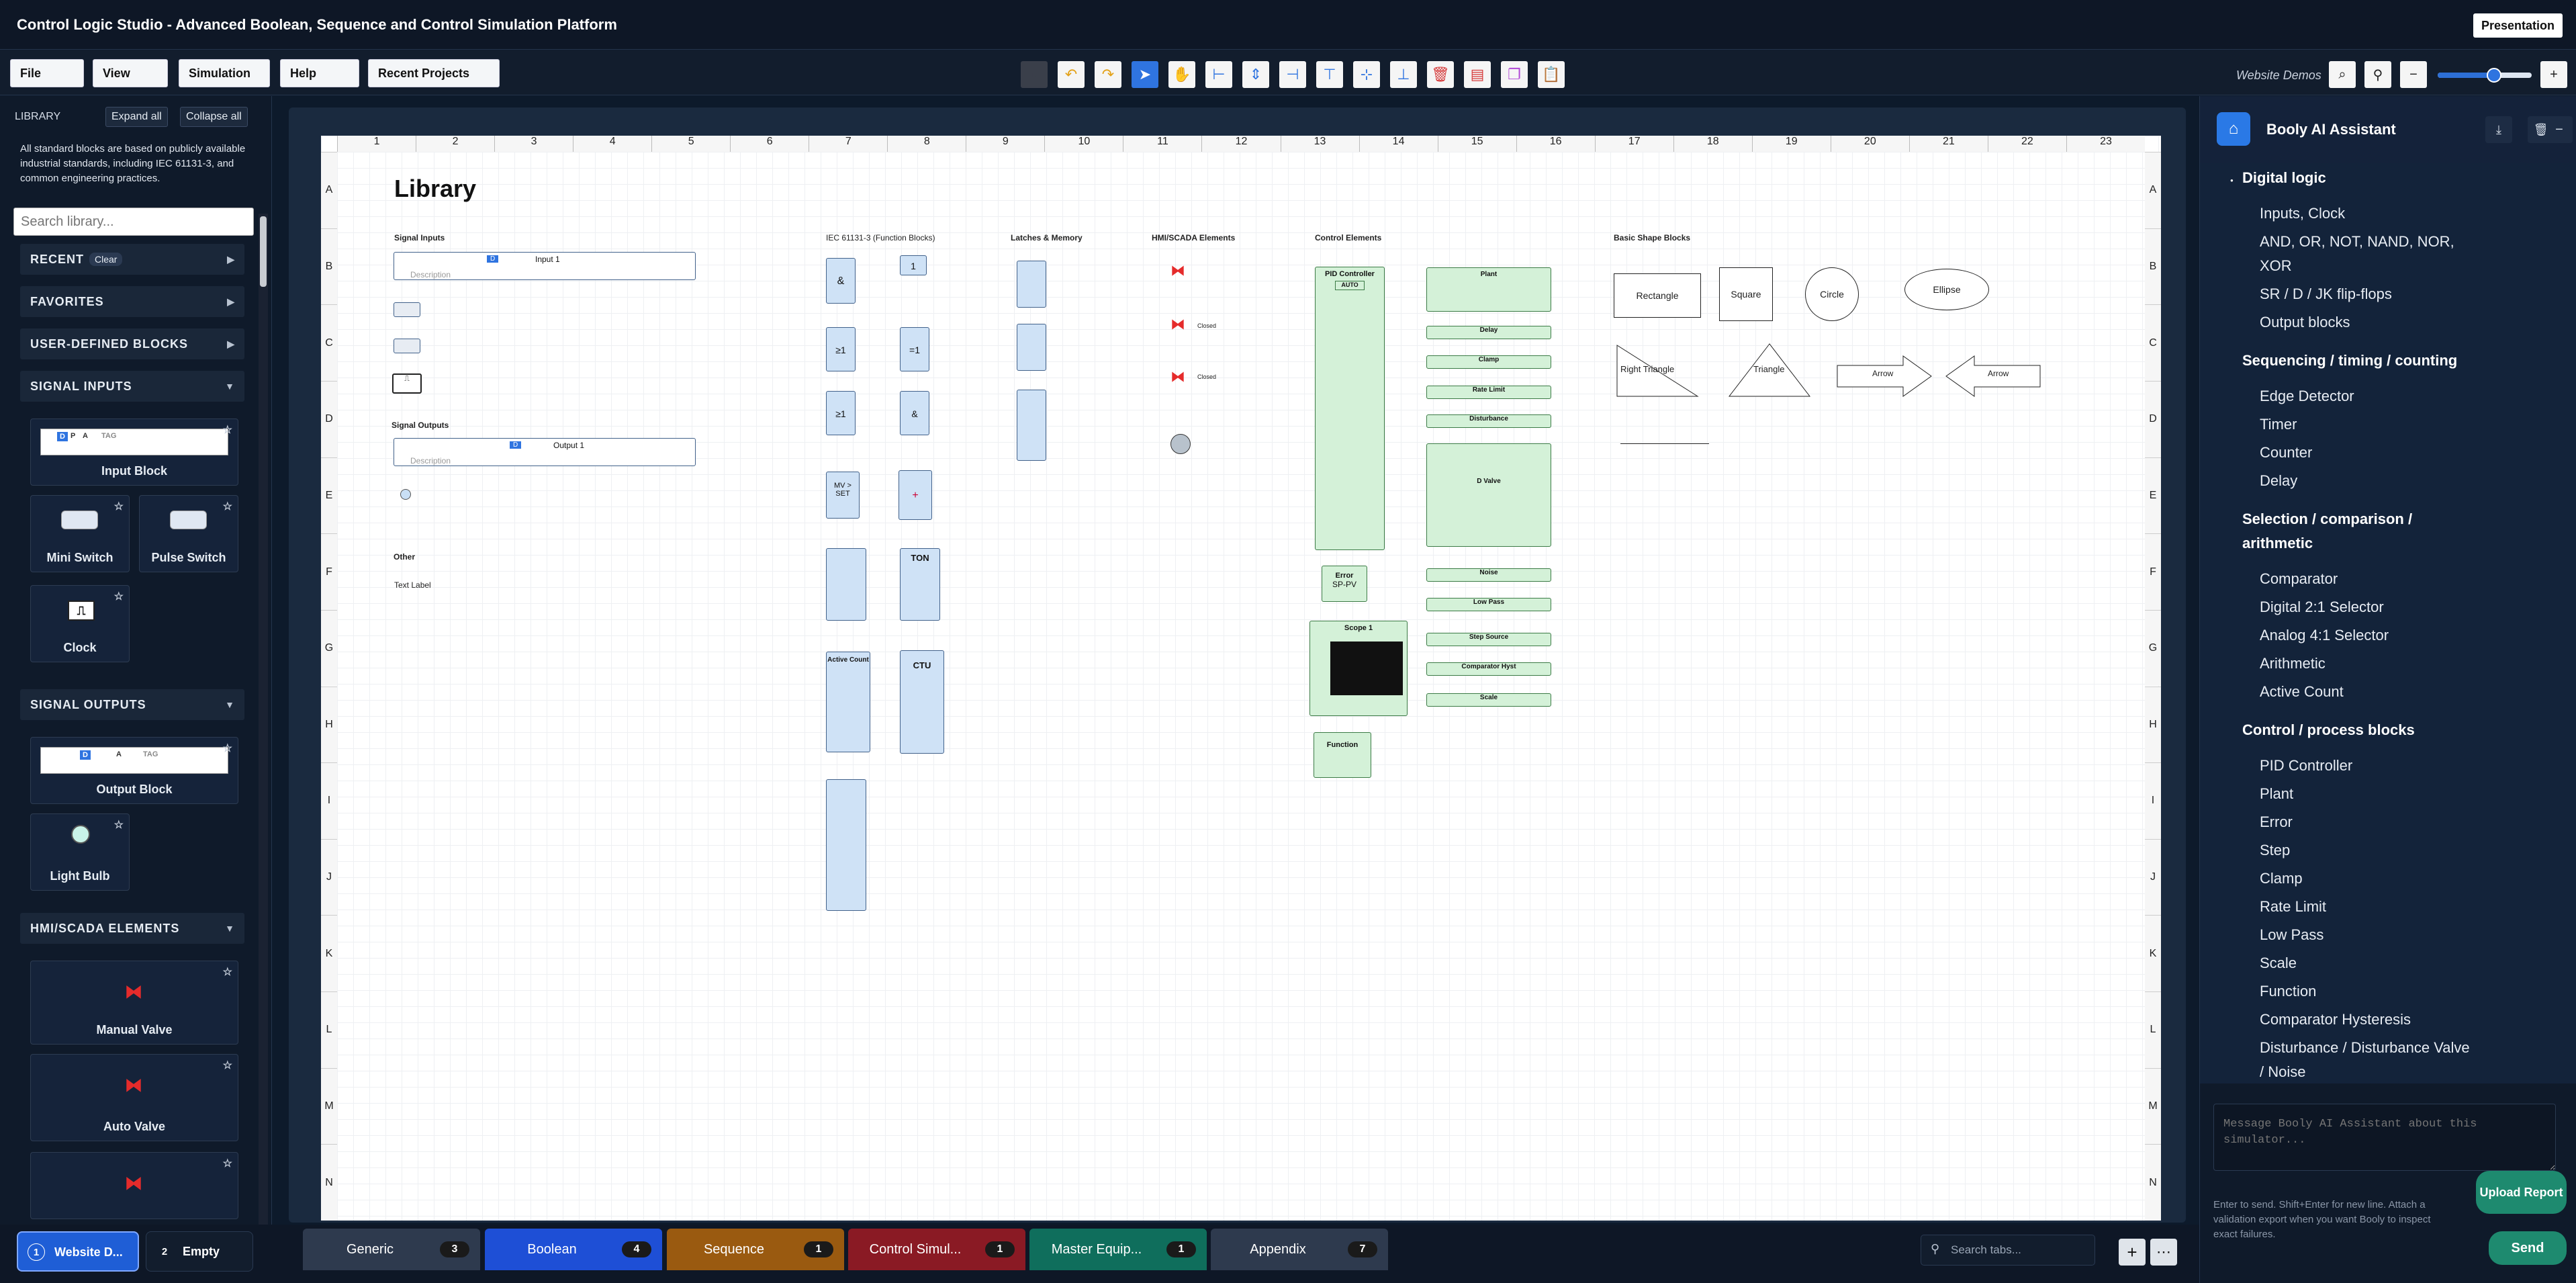 The image size is (2576, 1283). What do you see at coordinates (1031, 284) in the screenshot?
I see `sr-latch-block` at bounding box center [1031, 284].